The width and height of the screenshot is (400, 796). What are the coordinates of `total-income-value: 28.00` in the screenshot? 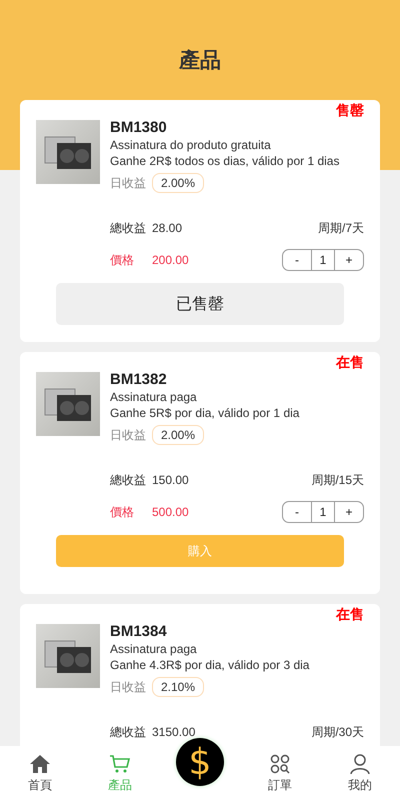 It's located at (167, 228).